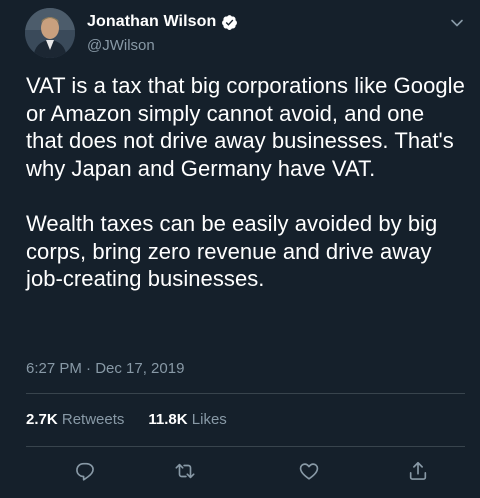 This screenshot has height=498, width=480. I want to click on action-bar, so click(240, 471).